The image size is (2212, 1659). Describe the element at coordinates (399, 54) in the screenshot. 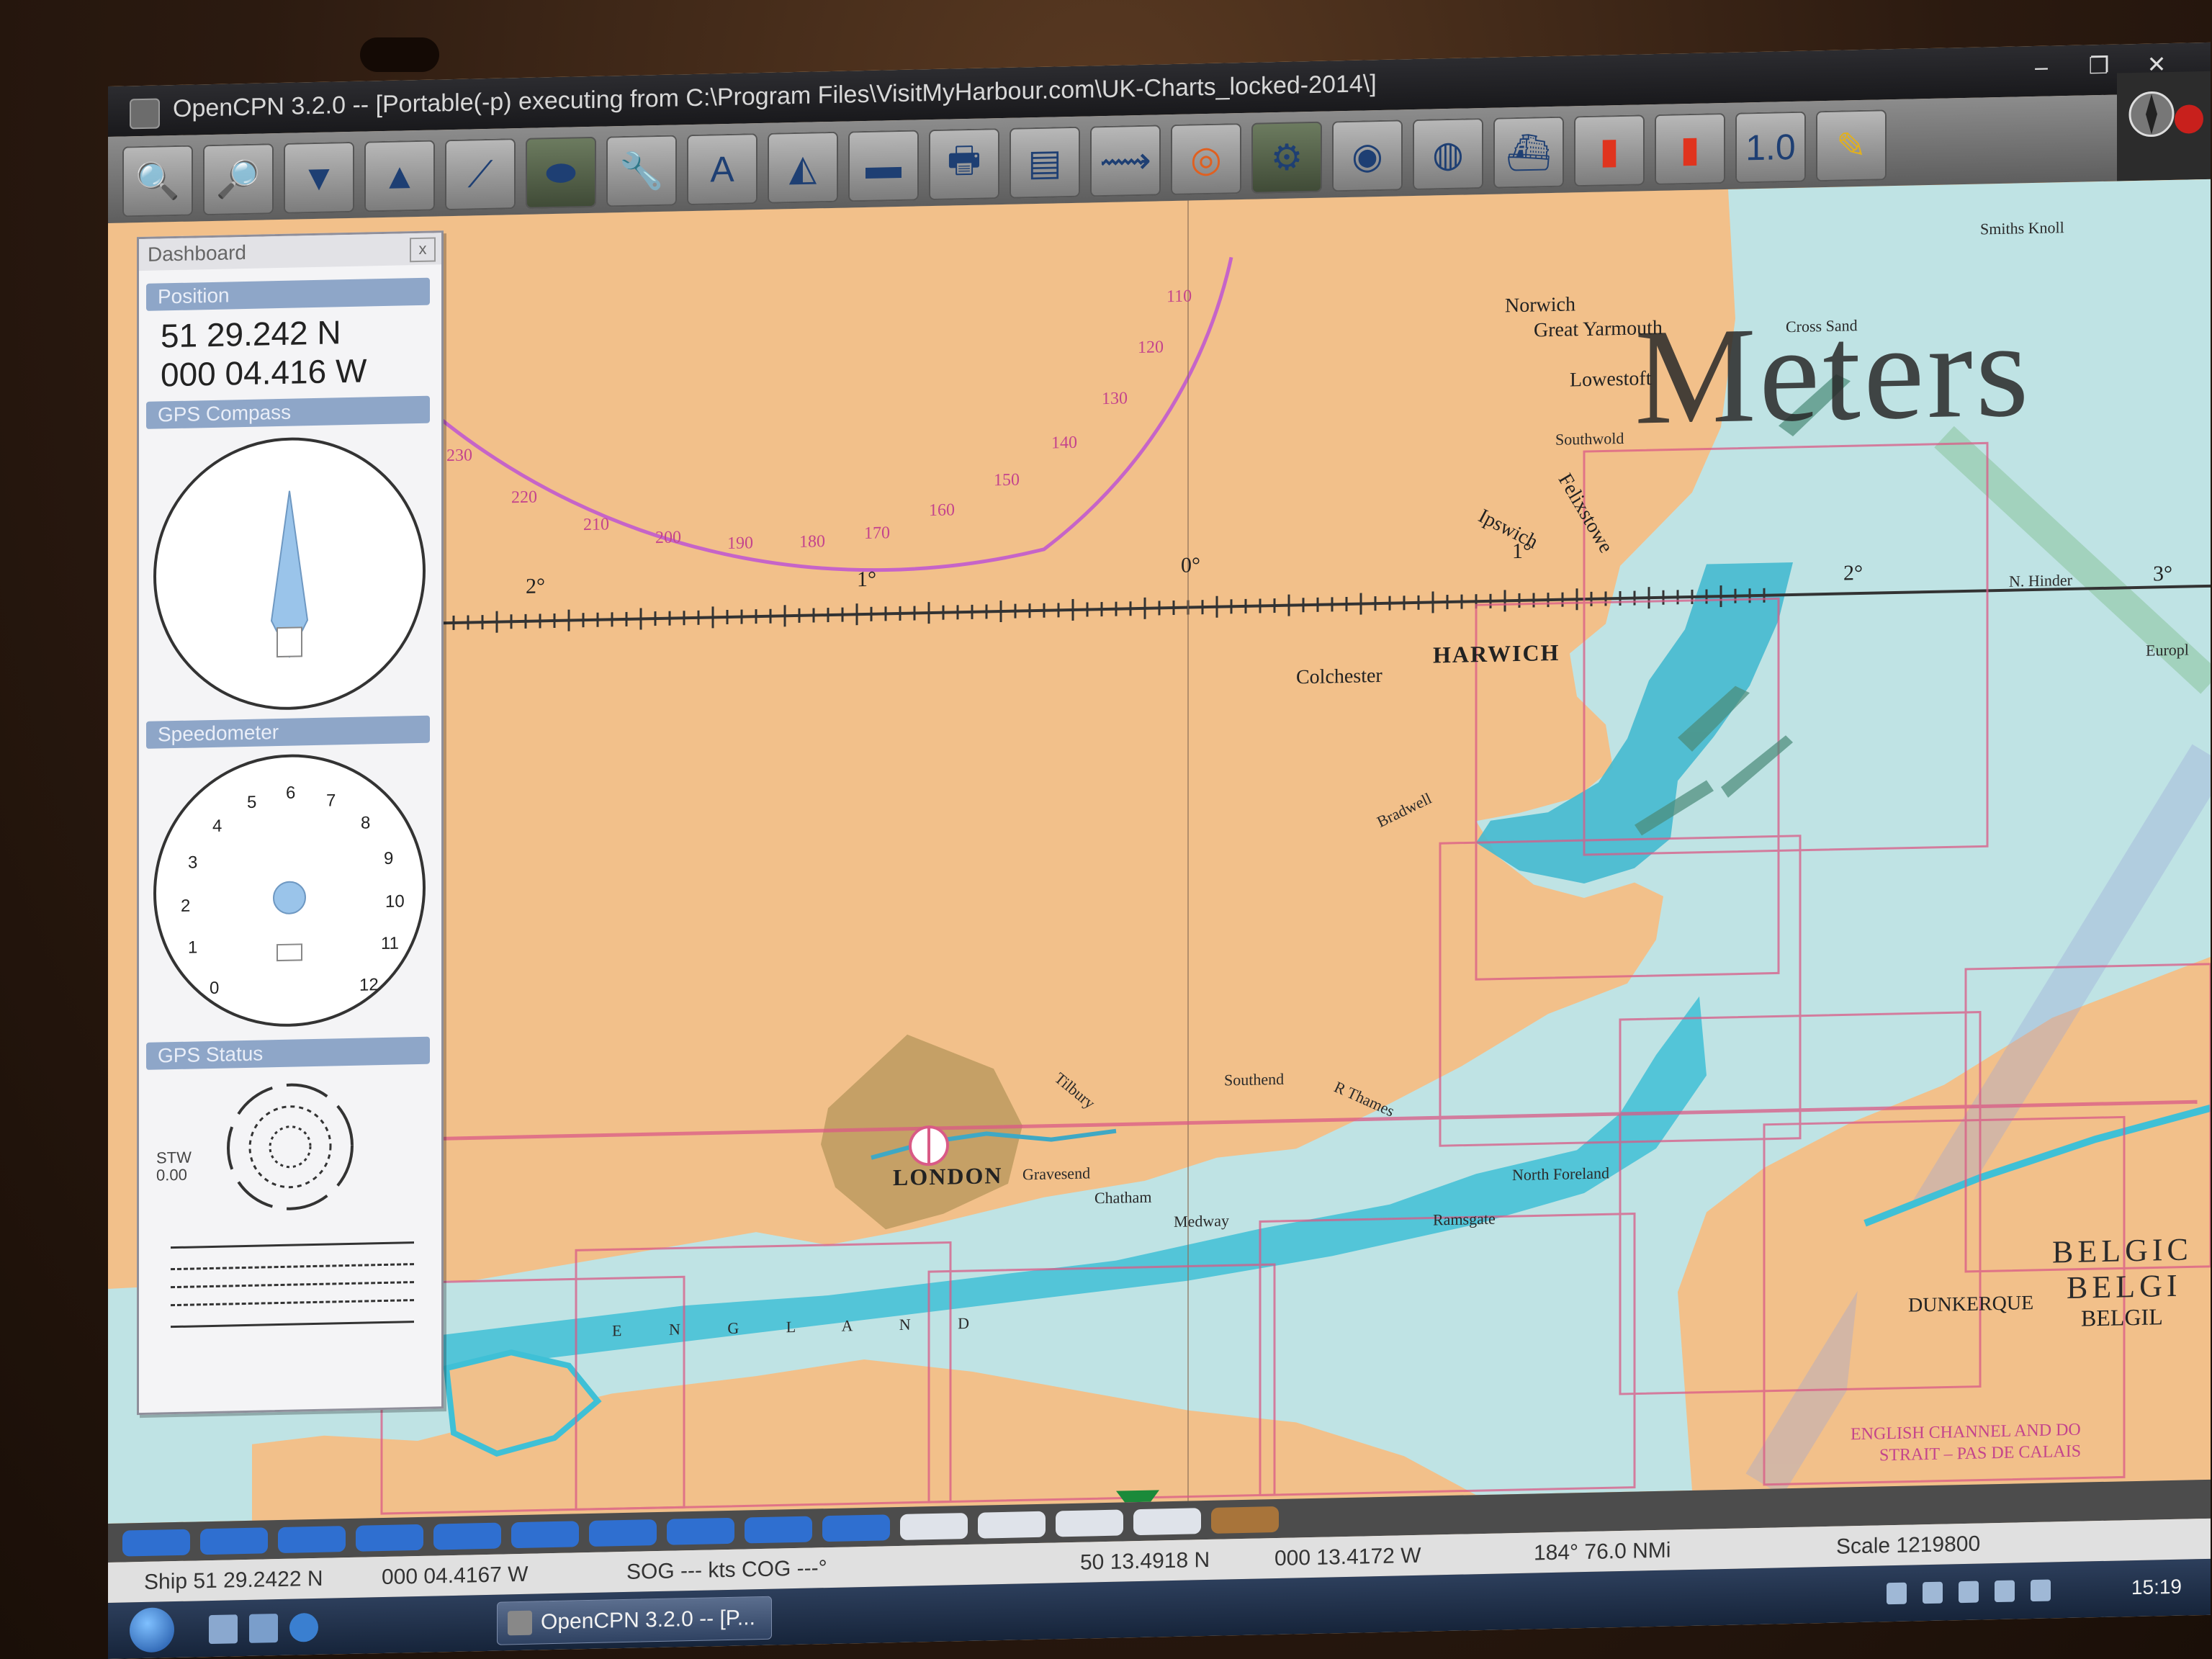

I see `webcam` at that location.